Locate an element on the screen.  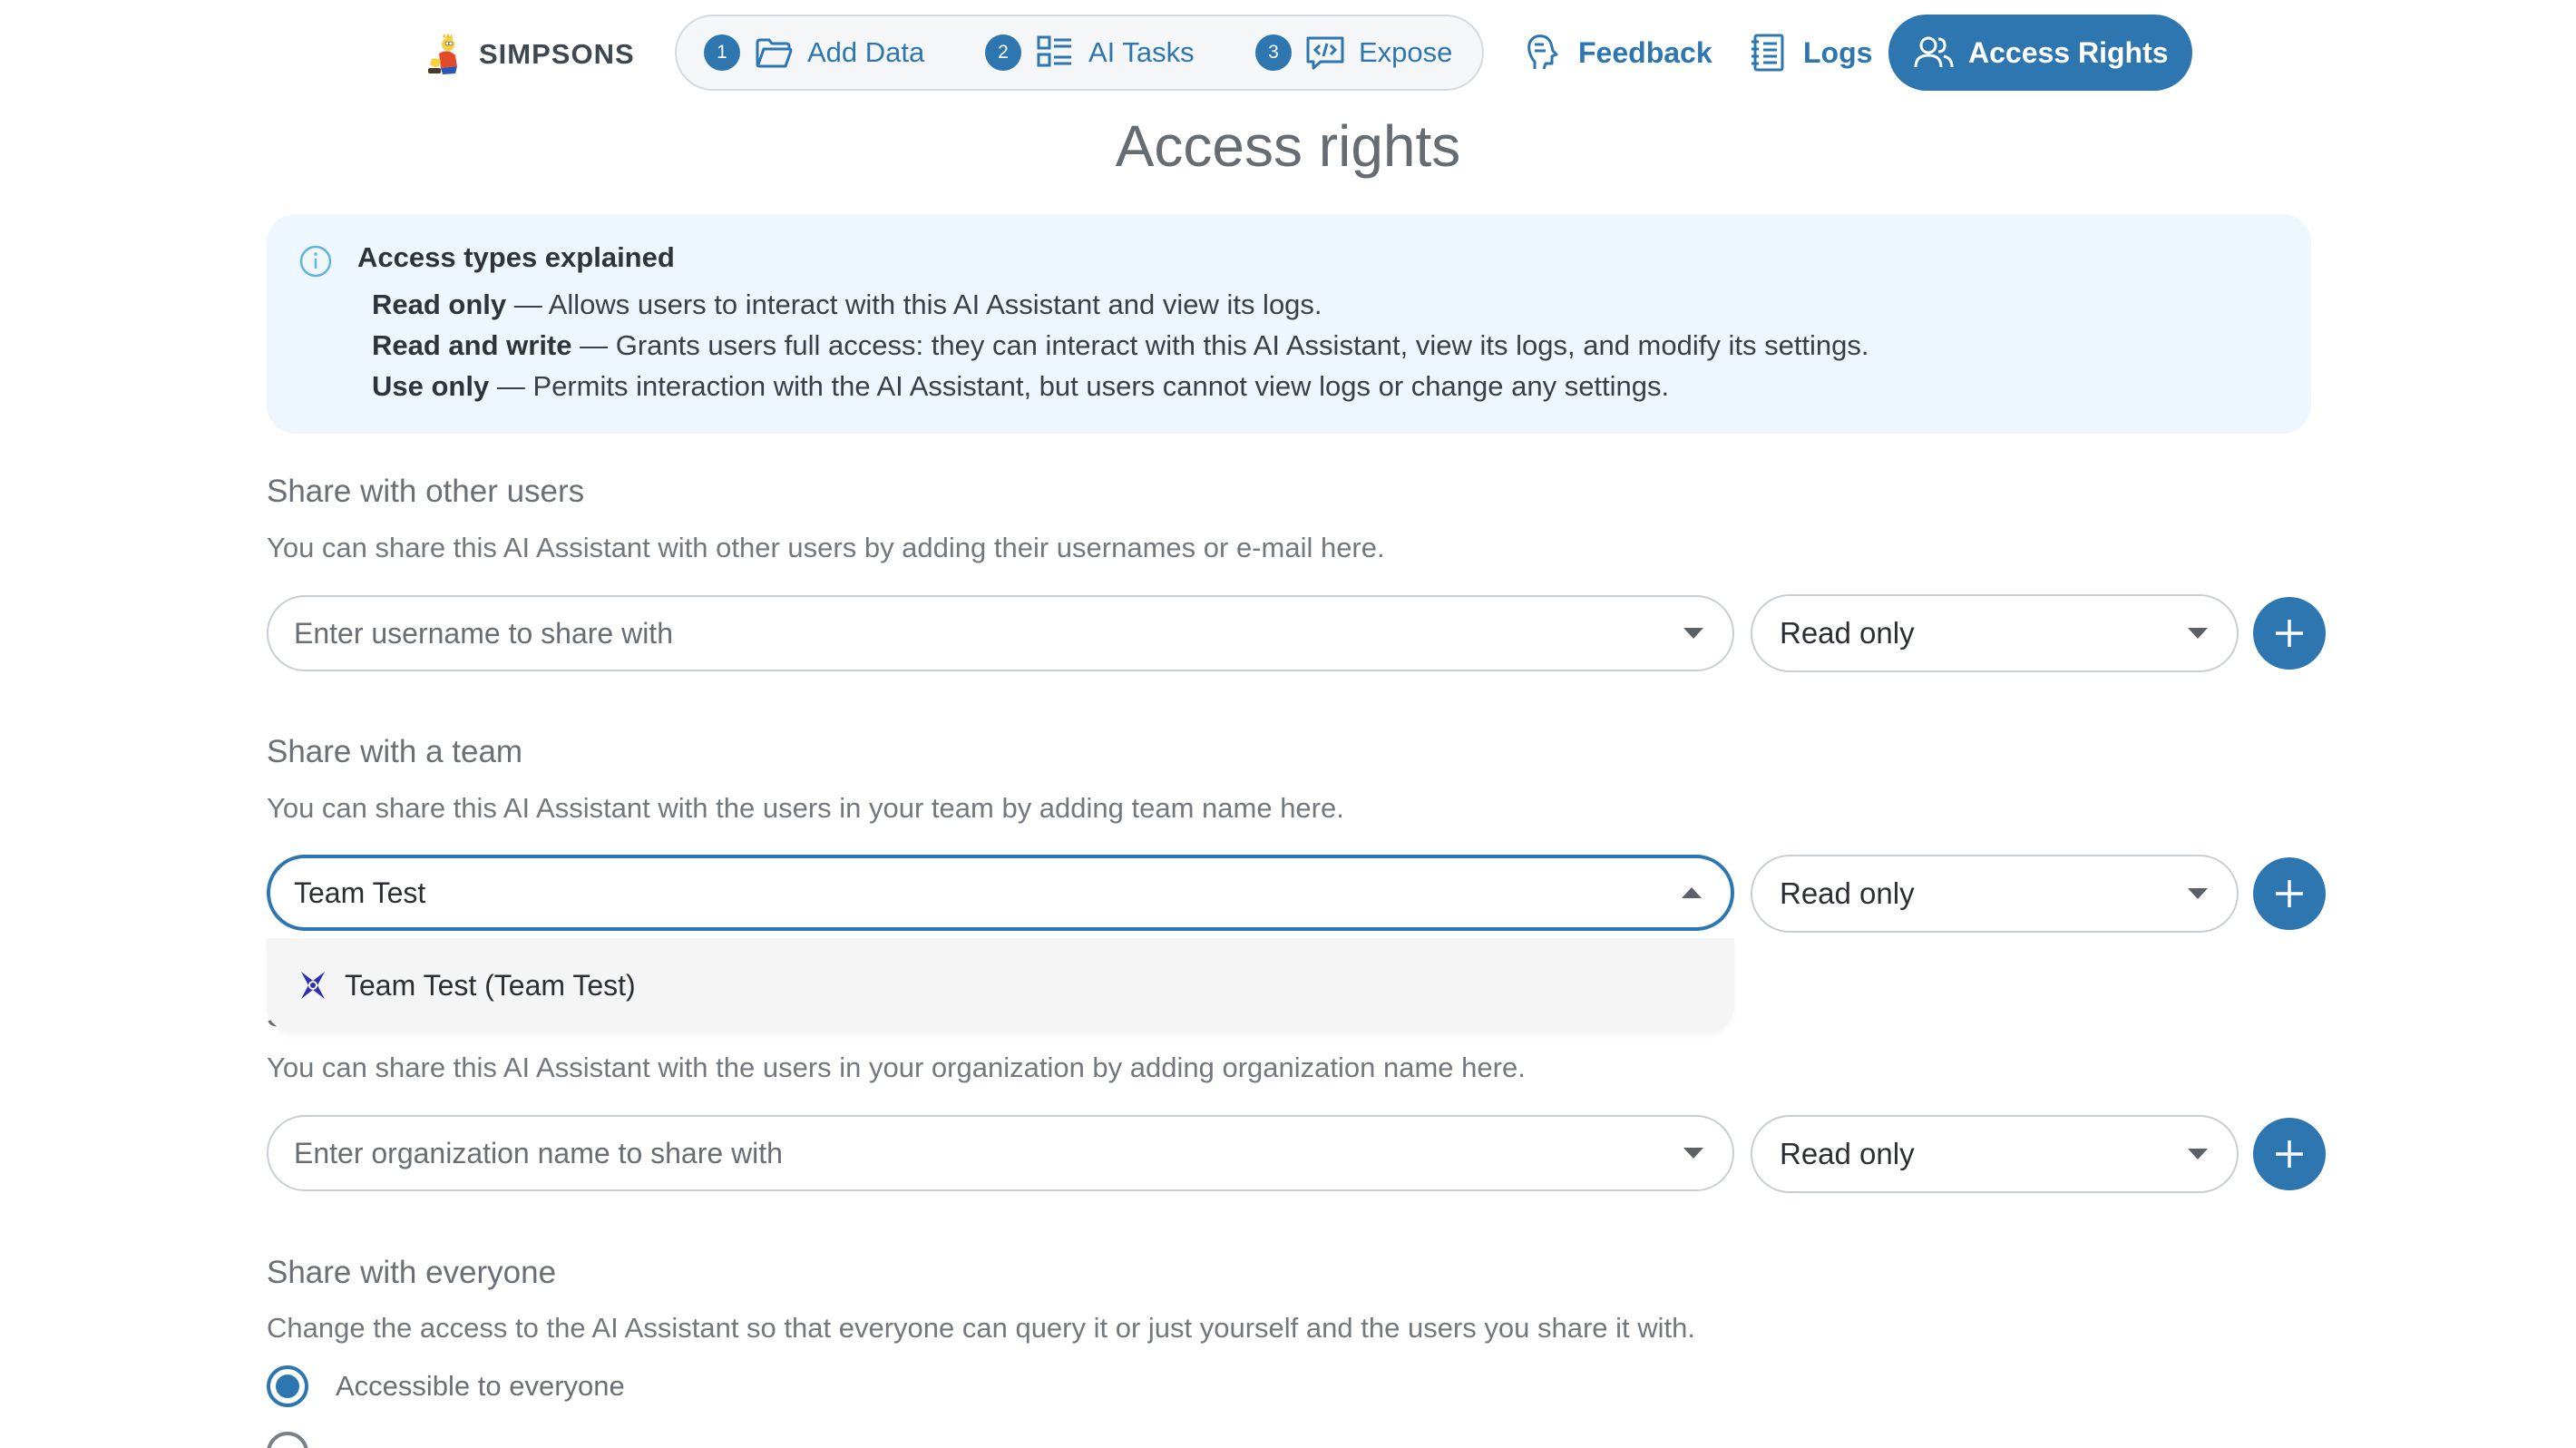
nav-feedback-label: Feedback is located at coordinates (1645, 52).